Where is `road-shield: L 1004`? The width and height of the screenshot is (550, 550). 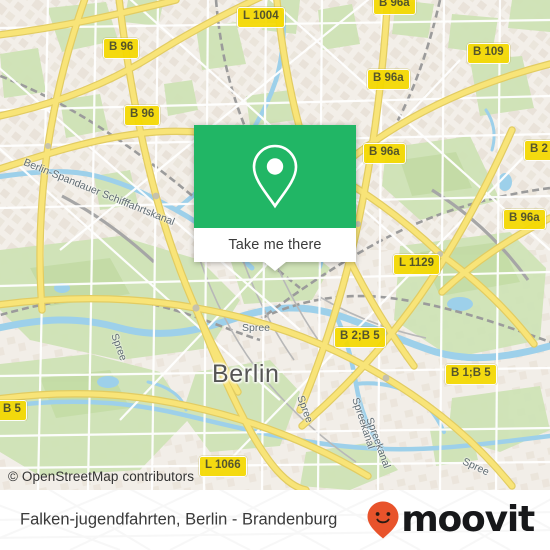
road-shield: L 1004 is located at coordinates (261, 17).